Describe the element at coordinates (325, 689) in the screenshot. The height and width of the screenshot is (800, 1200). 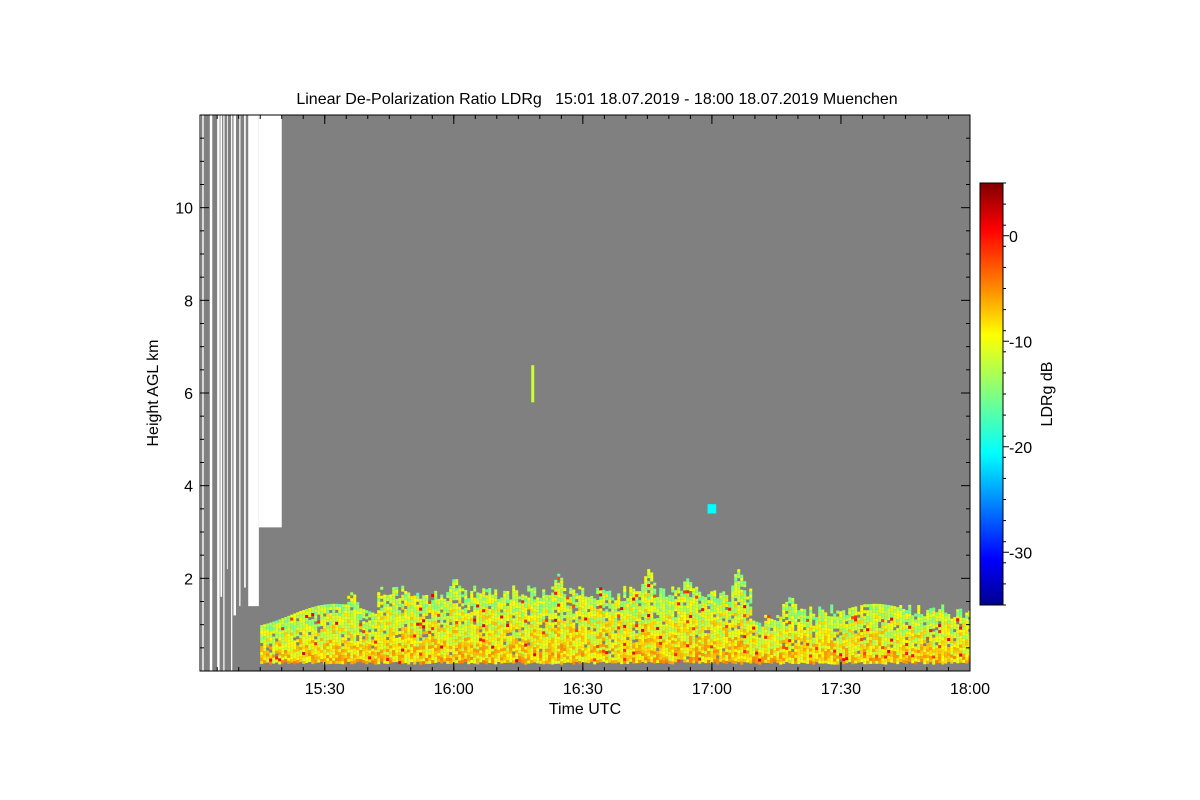
I see `x-tick-label: 15:30` at that location.